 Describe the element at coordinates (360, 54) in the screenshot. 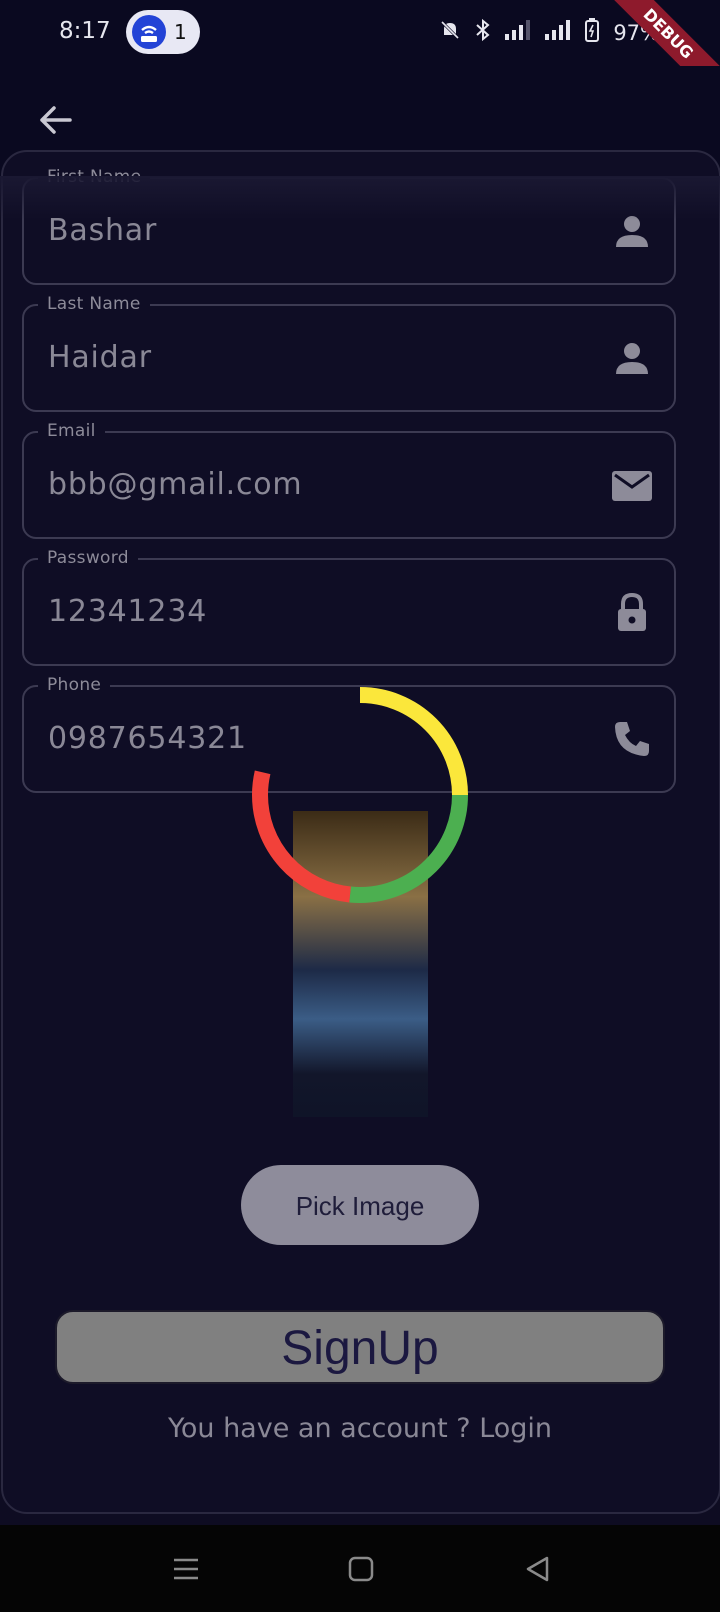

I see `status-bar: 8:17 1 97% DEBUG` at that location.